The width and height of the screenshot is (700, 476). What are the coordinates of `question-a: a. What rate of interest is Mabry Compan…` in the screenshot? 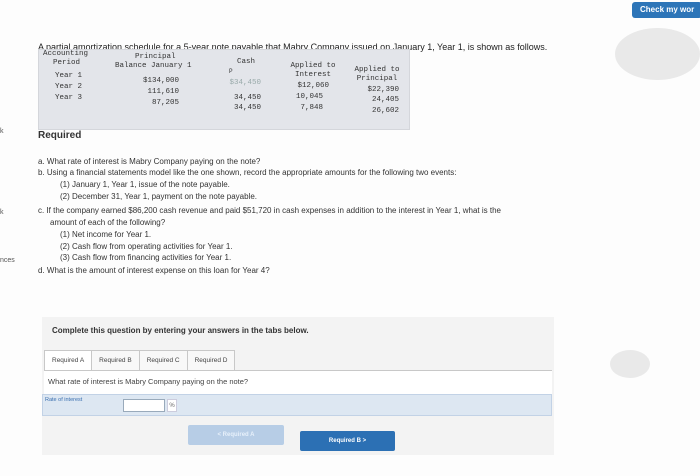 It's located at (149, 161).